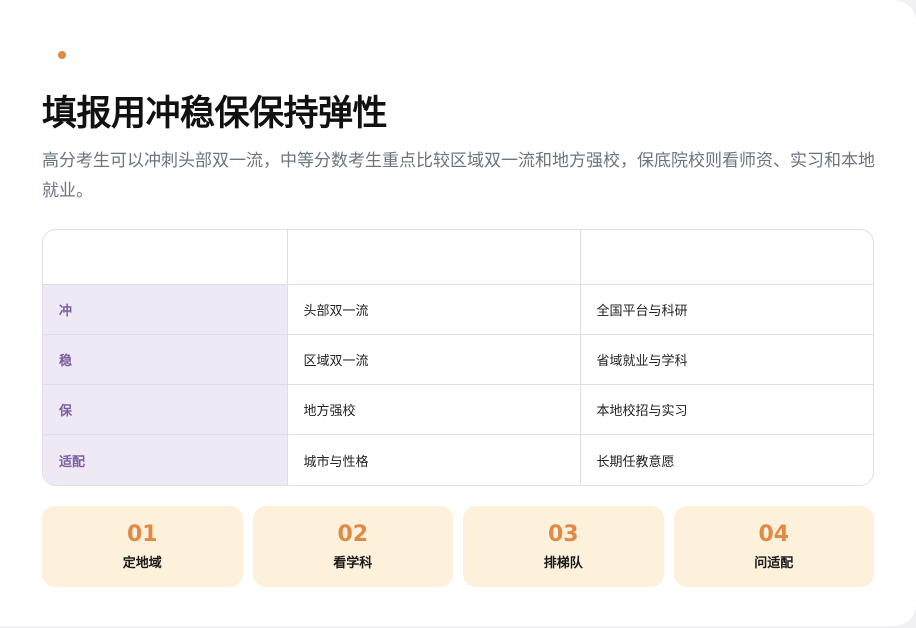 This screenshot has width=916, height=628. I want to click on table-row: 适配 城市与性格 长期任教意愿, so click(458, 459).